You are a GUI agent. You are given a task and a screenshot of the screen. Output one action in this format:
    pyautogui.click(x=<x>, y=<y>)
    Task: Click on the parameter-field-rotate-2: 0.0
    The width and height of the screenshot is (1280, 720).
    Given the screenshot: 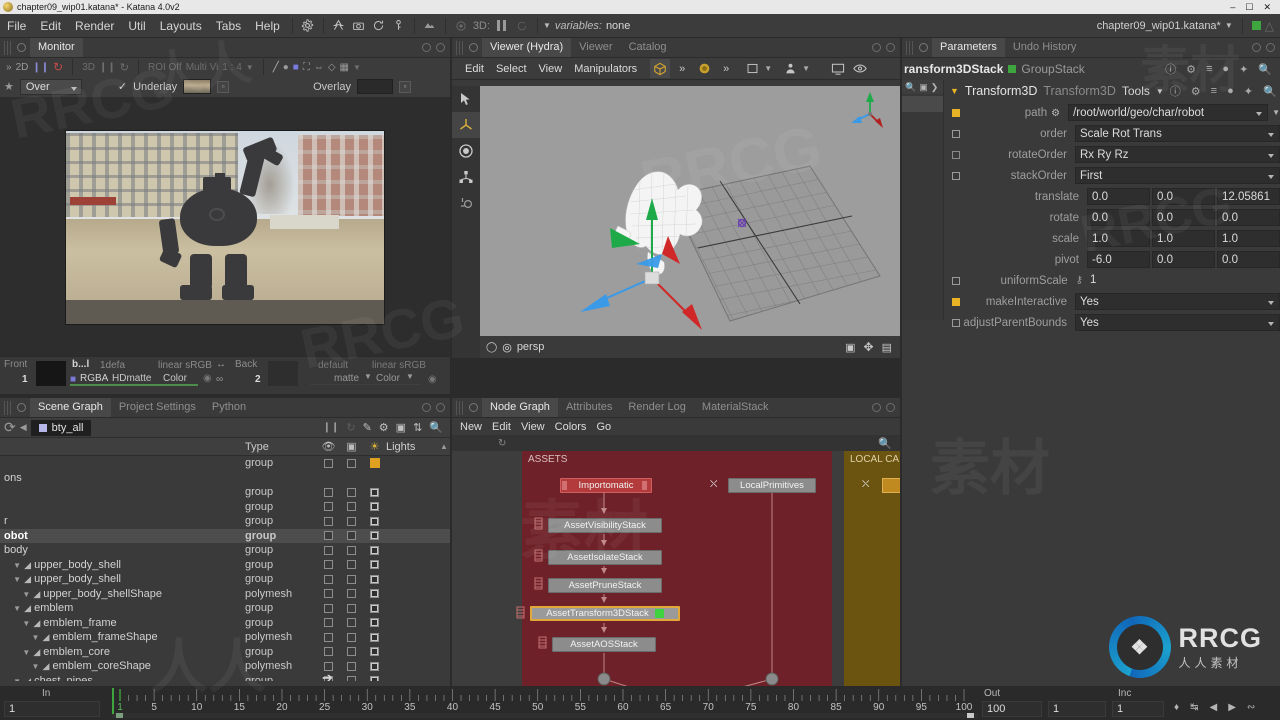 What is the action you would take?
    pyautogui.click(x=1248, y=217)
    